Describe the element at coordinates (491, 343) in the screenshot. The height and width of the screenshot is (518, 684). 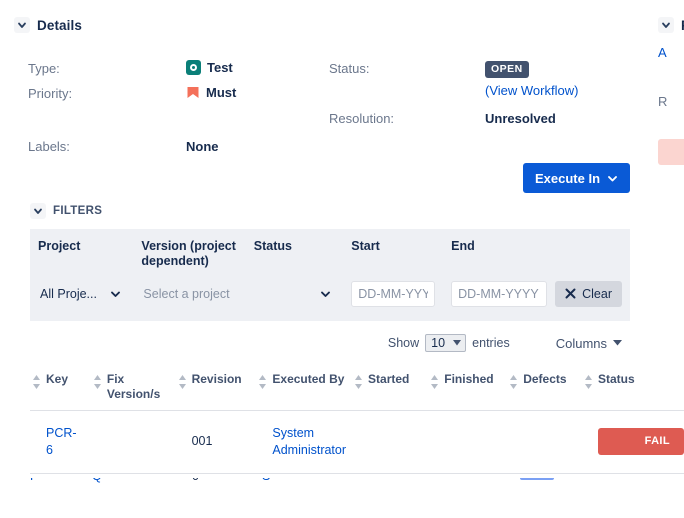
I see `entries-label: entries` at that location.